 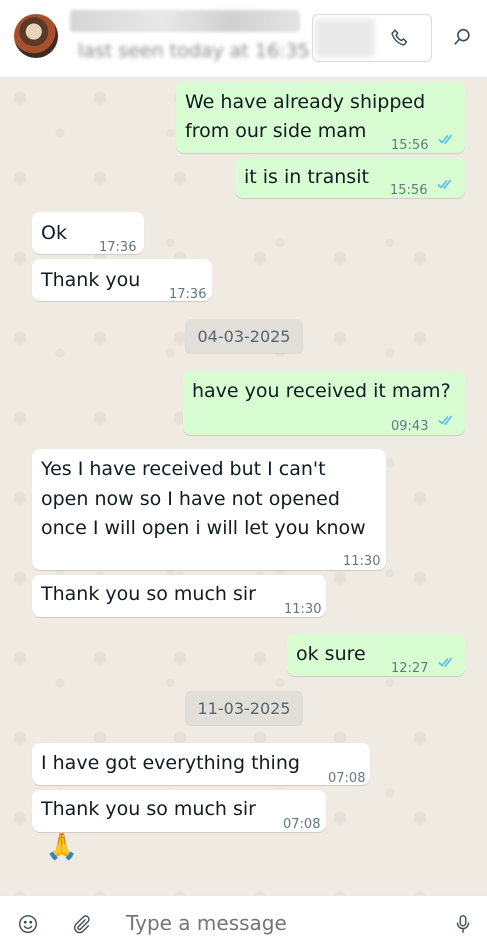 What do you see at coordinates (376, 655) in the screenshot?
I see `message-bubble-outgoing: ok sure 12:27` at bounding box center [376, 655].